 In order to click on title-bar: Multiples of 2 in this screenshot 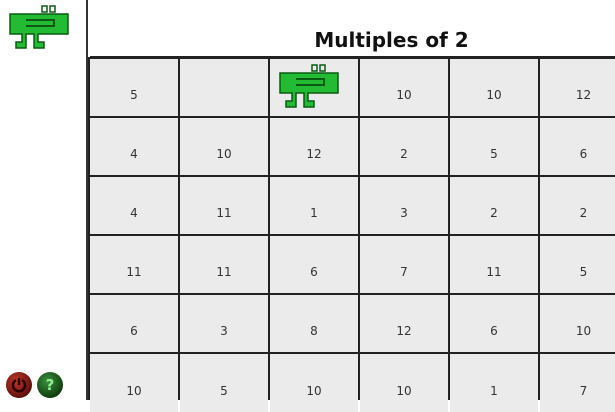, I will do `click(352, 29)`.